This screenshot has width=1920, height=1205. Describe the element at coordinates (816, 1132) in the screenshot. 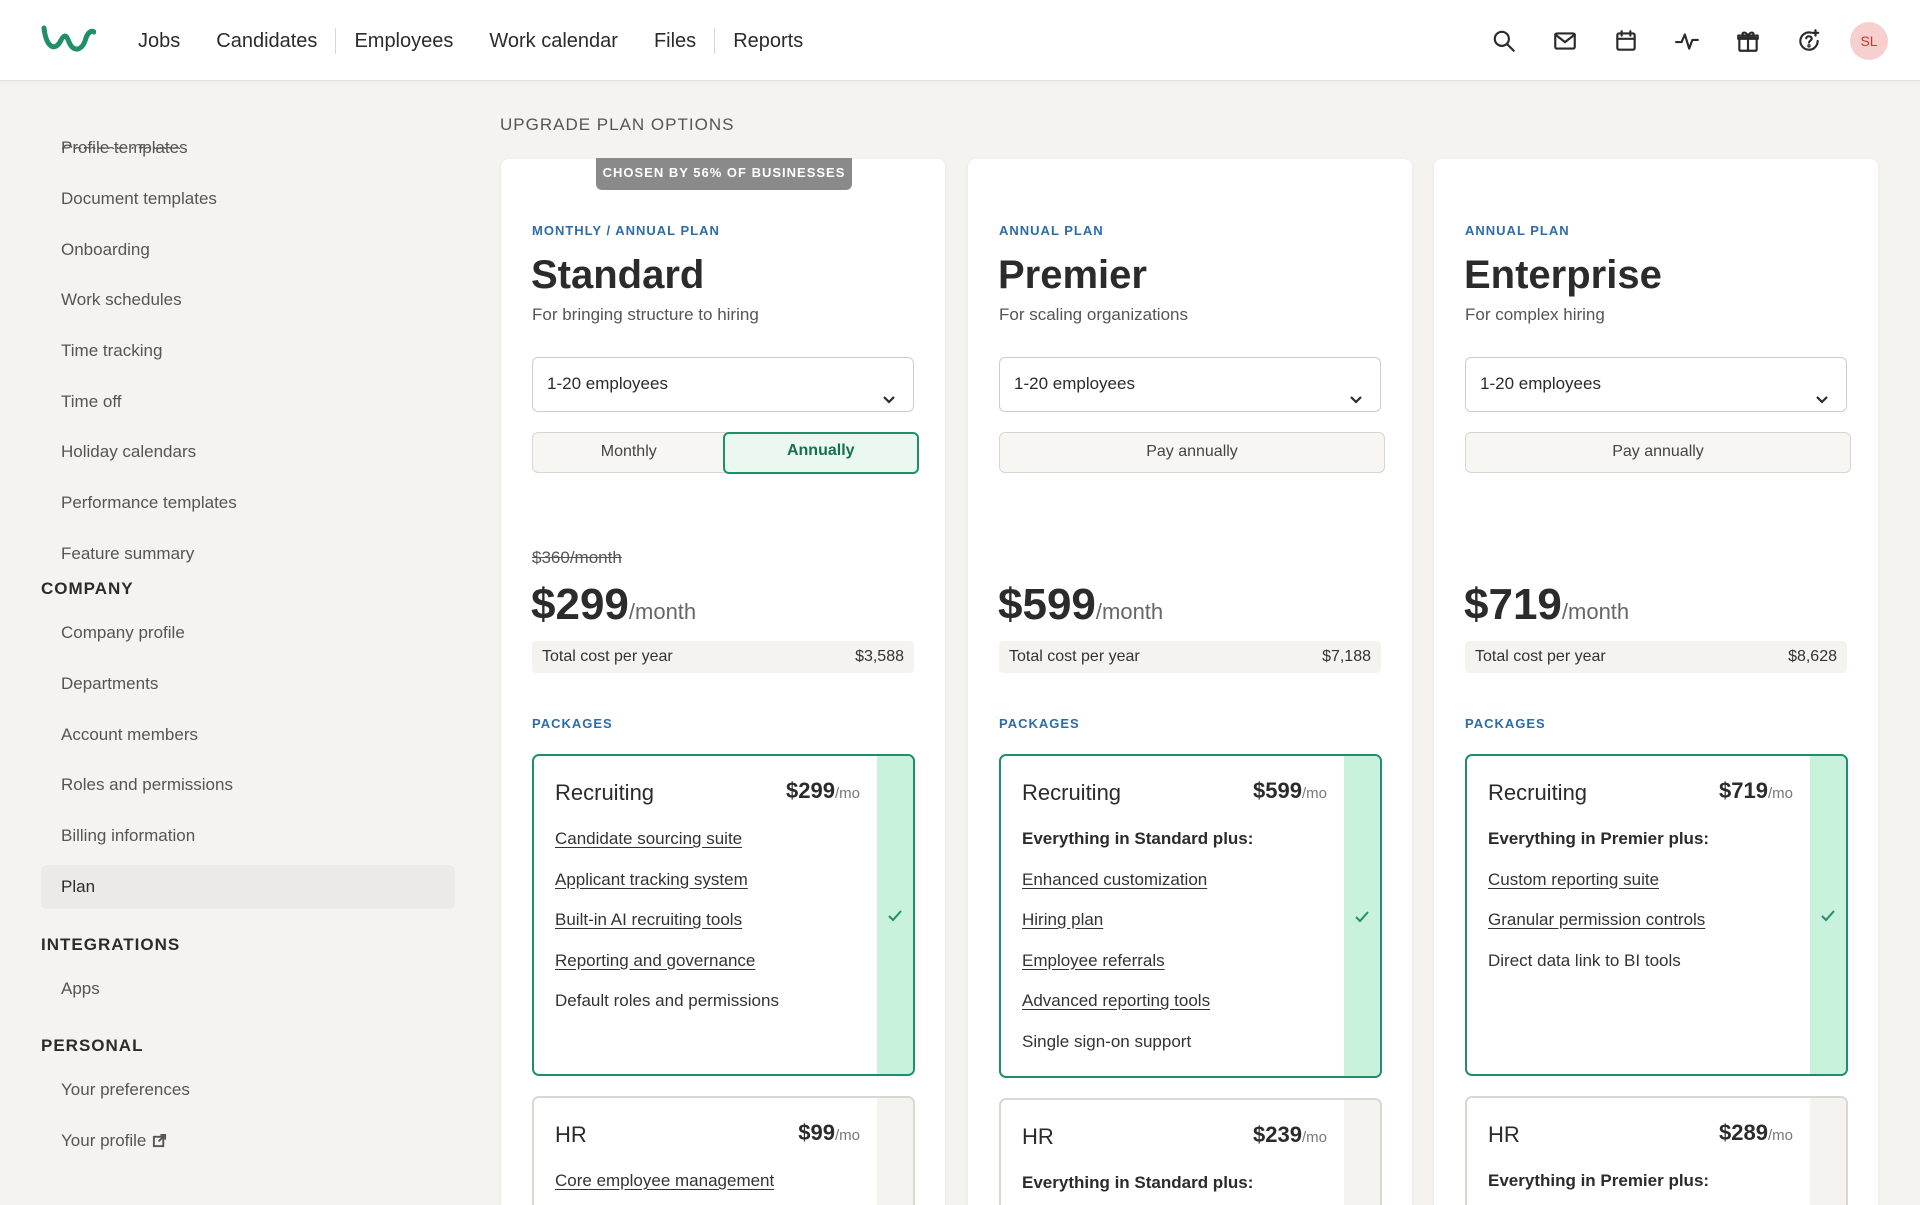

I see `package-price-amount: $99` at that location.